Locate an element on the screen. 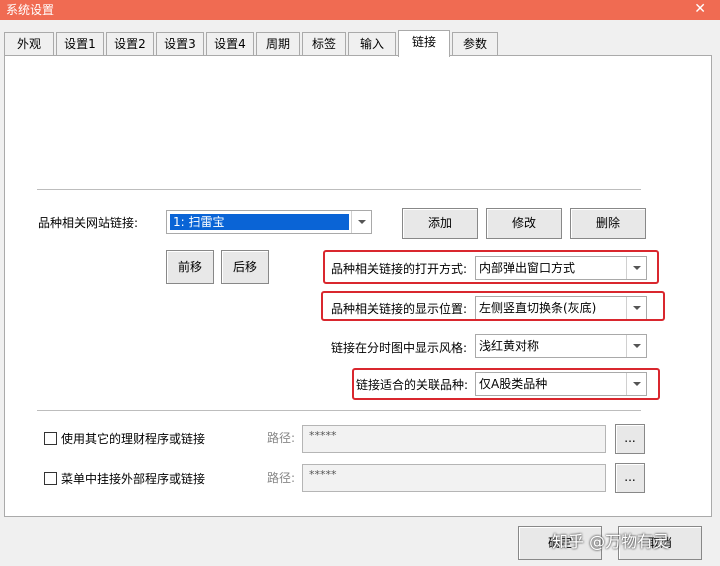 The height and width of the screenshot is (566, 720). tab-period: 周期 is located at coordinates (278, 44).